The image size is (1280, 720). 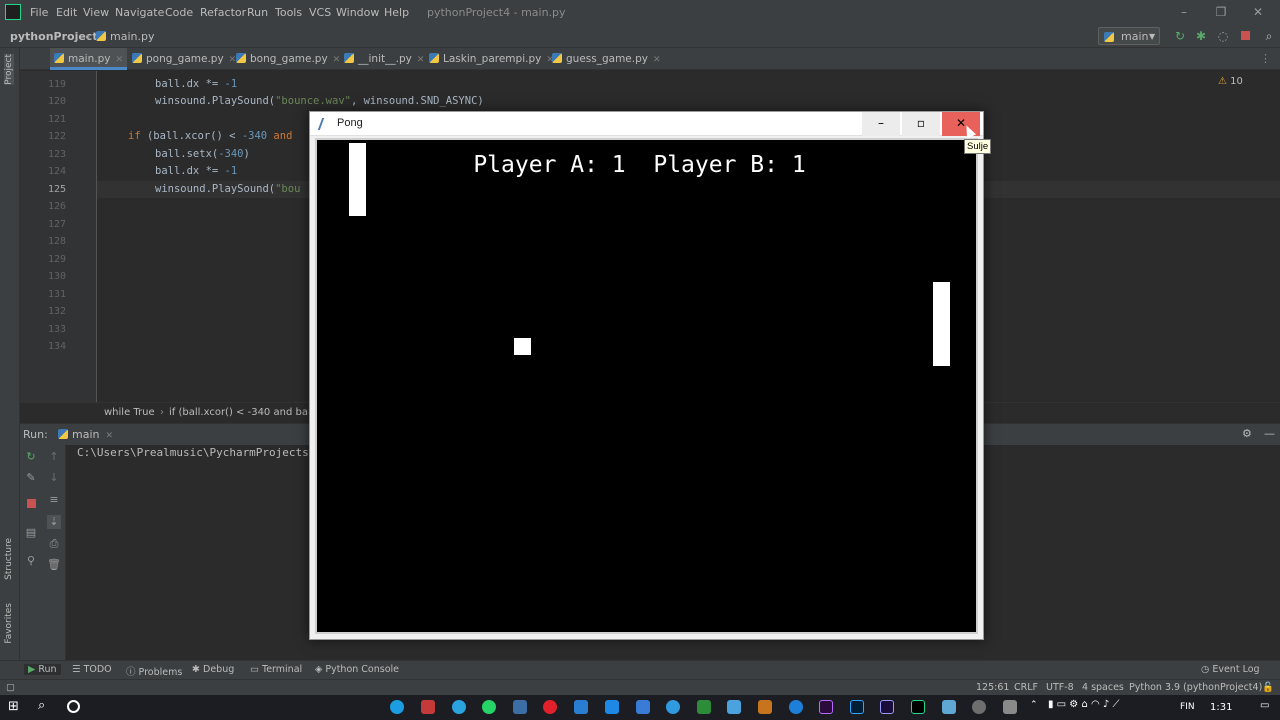 What do you see at coordinates (1268, 687) in the screenshot?
I see `lock-icon: 🔓` at bounding box center [1268, 687].